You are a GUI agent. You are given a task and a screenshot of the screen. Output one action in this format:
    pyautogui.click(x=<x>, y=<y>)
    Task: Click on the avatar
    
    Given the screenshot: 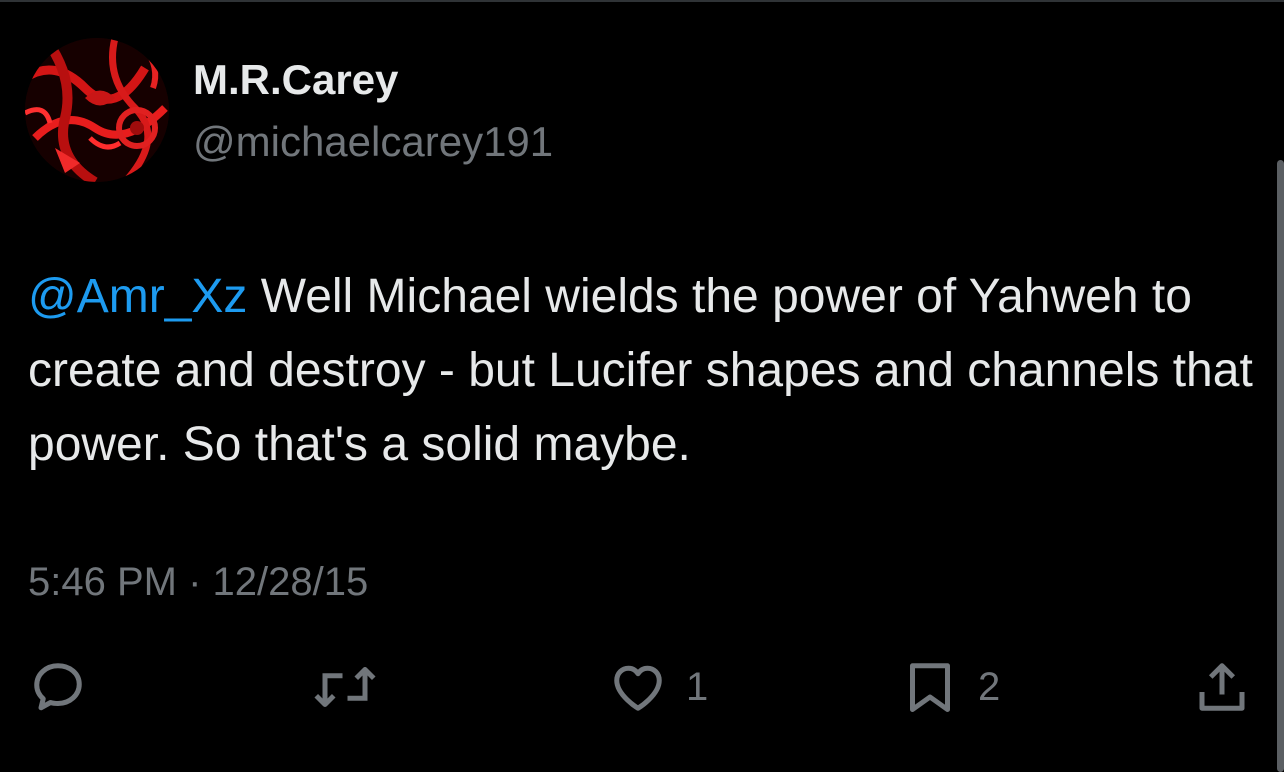 What is the action you would take?
    pyautogui.click(x=97, y=110)
    